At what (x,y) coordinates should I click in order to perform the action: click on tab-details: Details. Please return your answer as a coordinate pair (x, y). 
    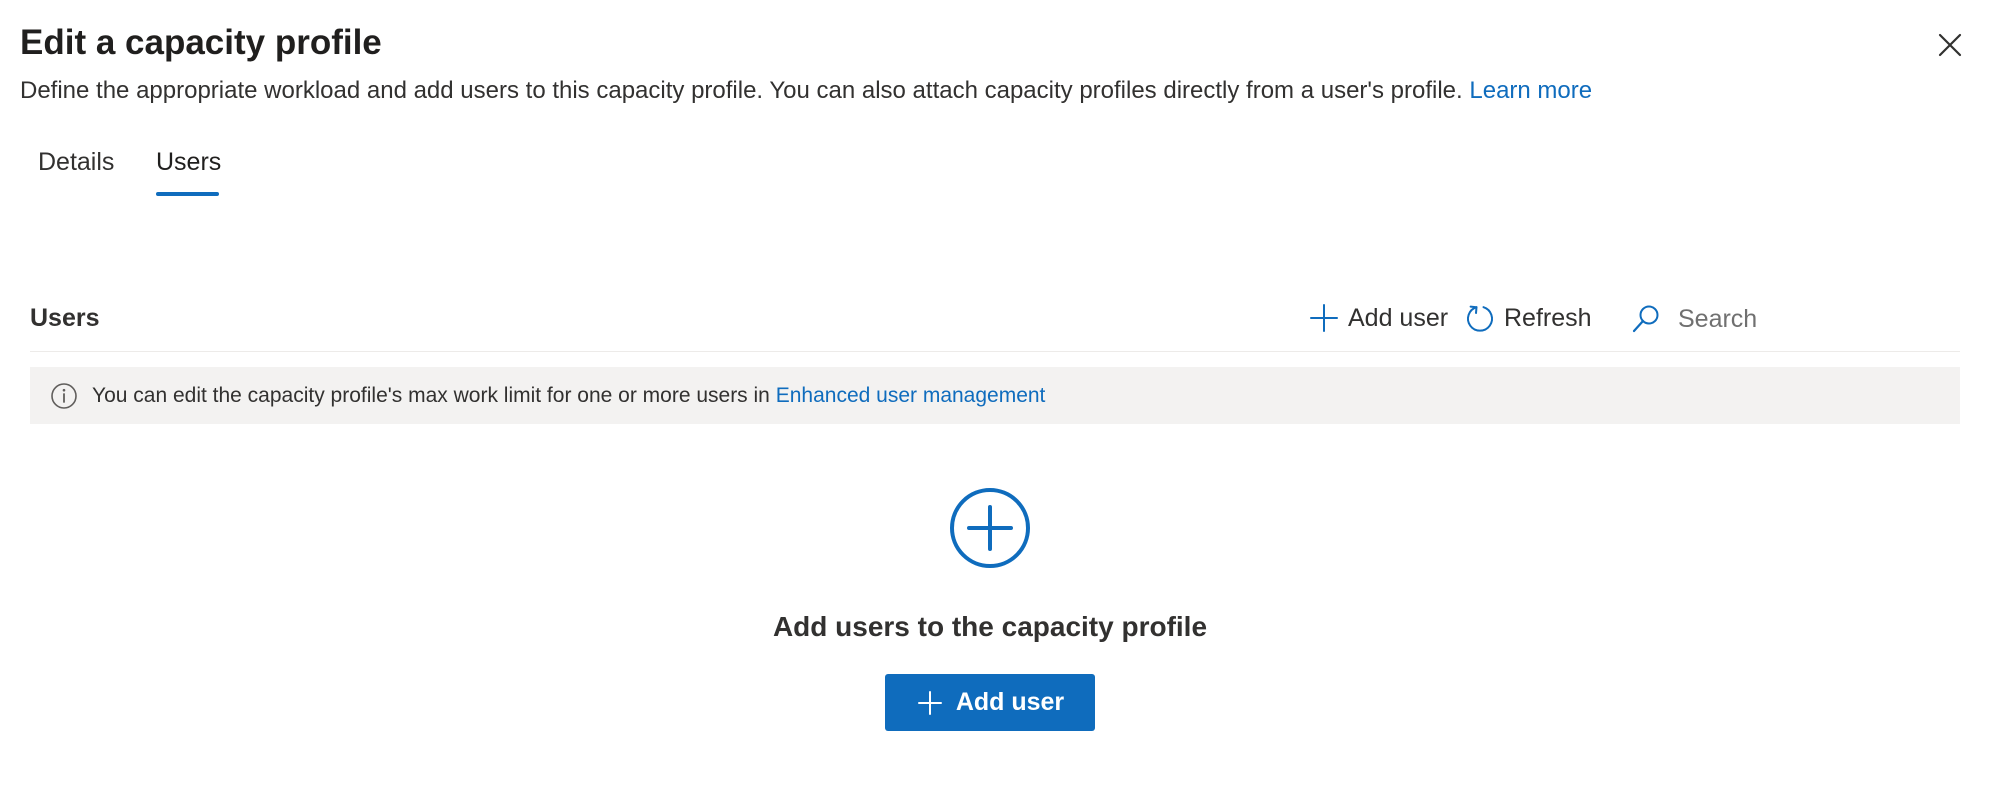
    Looking at the image, I should click on (76, 162).